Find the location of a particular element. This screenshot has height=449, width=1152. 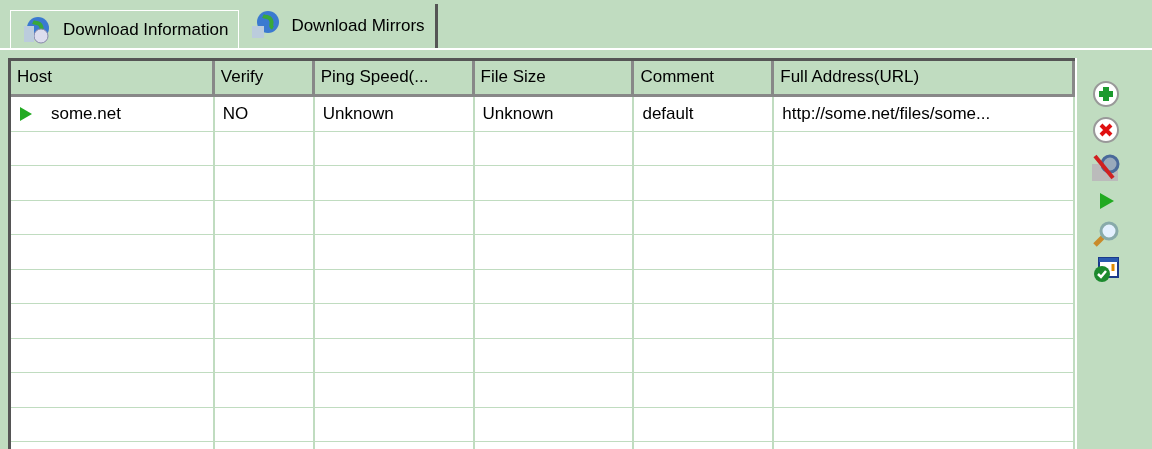

search-icon is located at coordinates (1106, 234).